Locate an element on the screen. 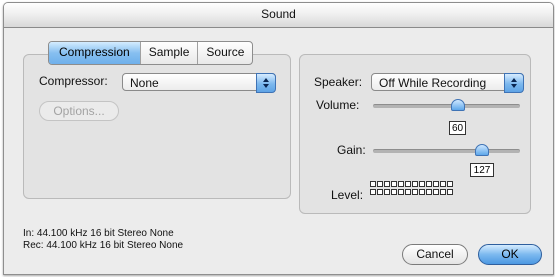 Image resolution: width=555 pixels, height=277 pixels. window-title: Sound is located at coordinates (278, 15).